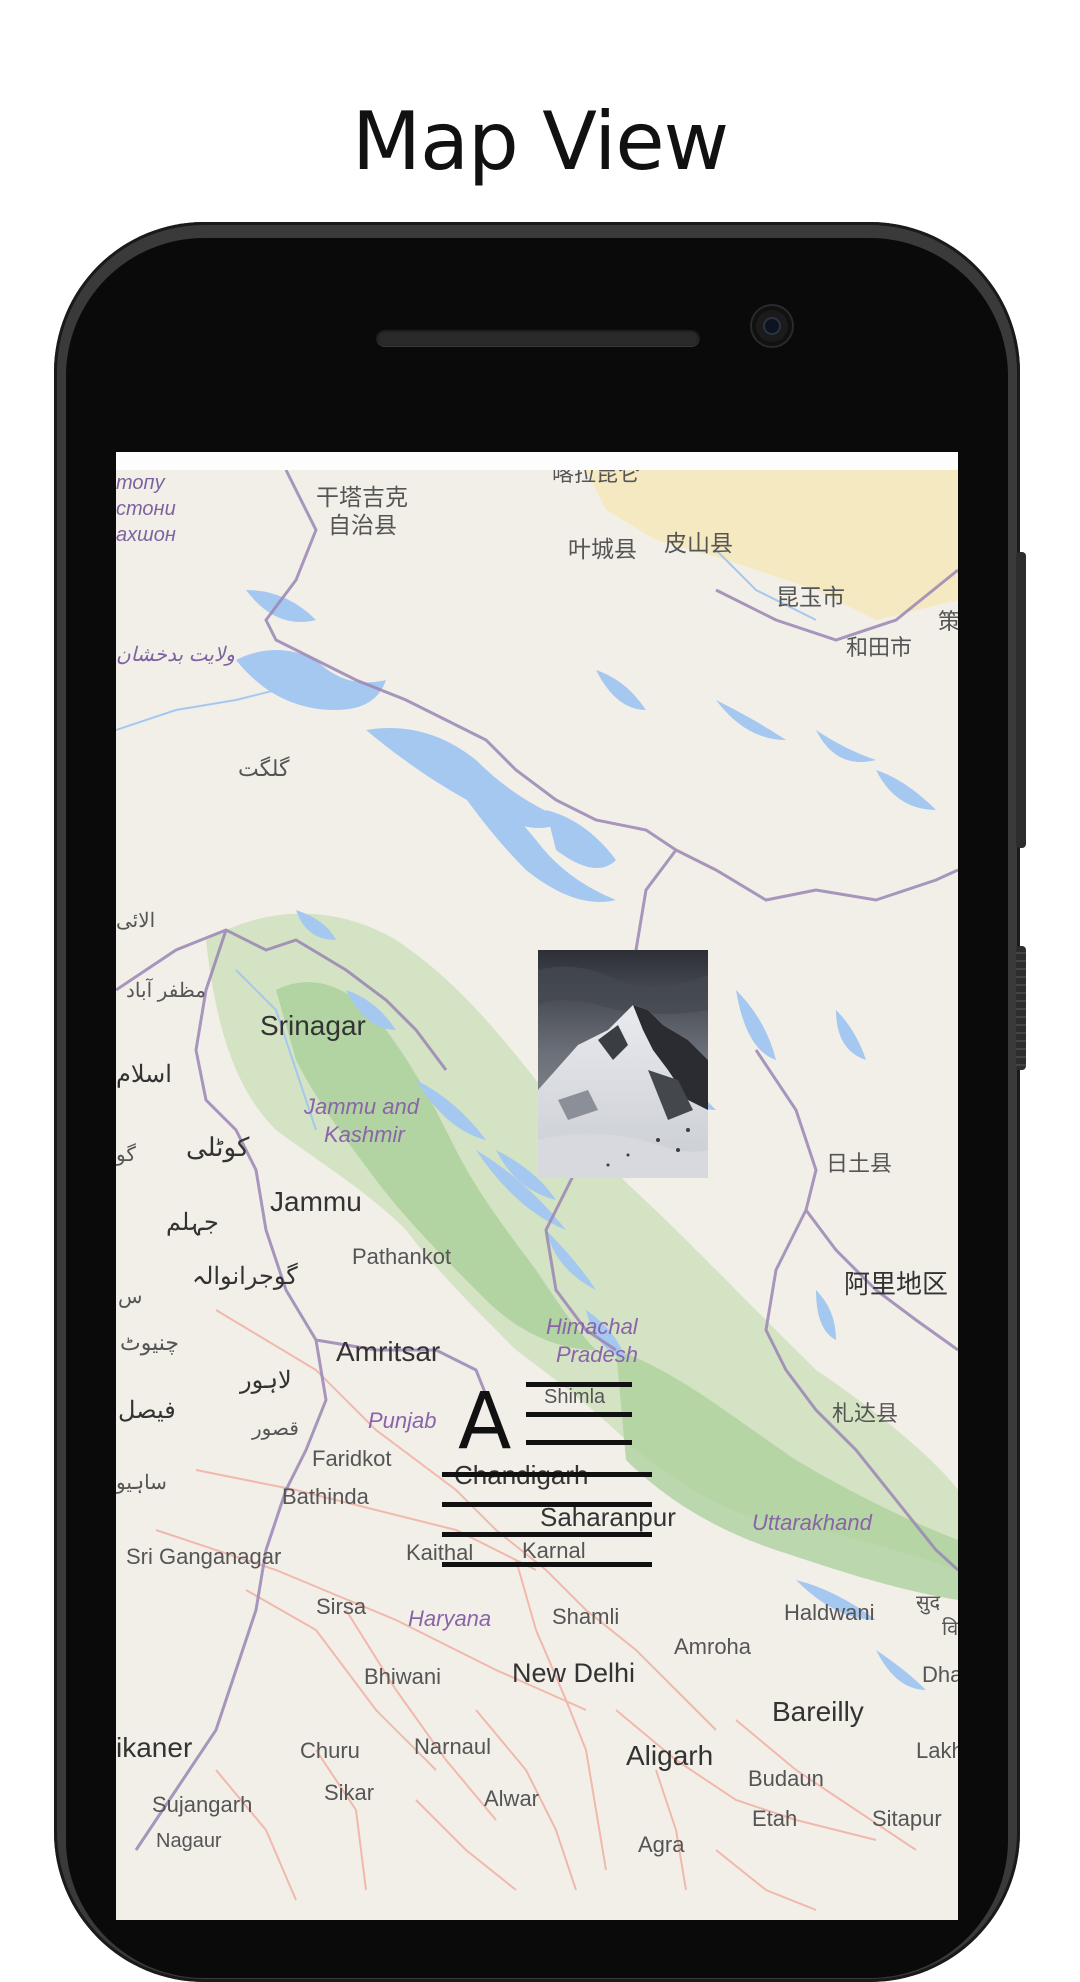 This screenshot has width=1080, height=1982. Describe the element at coordinates (192, 1222) in the screenshot. I see `map-label: جہلم` at that location.